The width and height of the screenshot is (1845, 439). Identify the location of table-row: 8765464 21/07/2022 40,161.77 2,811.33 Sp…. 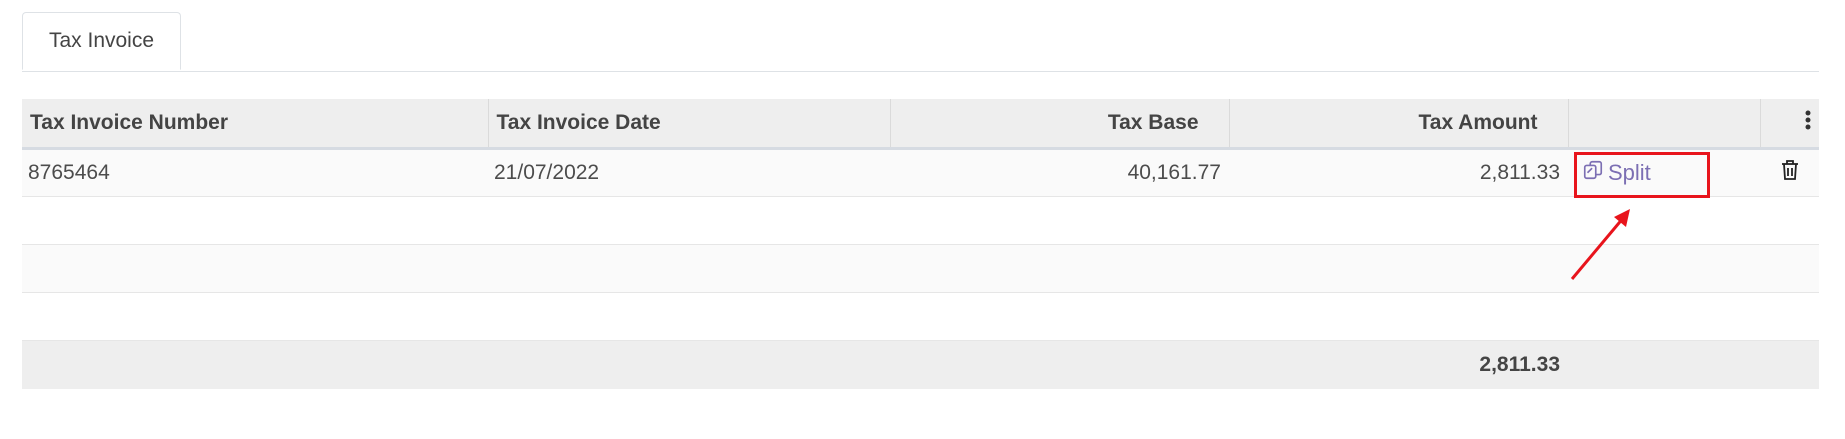
(920, 172).